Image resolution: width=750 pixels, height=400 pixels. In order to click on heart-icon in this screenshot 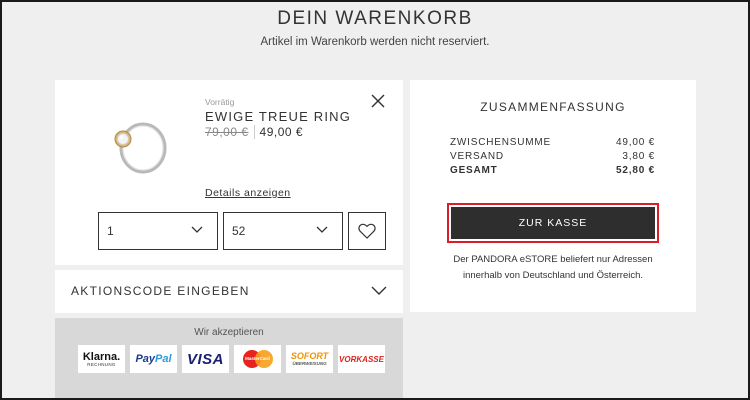, I will do `click(367, 231)`.